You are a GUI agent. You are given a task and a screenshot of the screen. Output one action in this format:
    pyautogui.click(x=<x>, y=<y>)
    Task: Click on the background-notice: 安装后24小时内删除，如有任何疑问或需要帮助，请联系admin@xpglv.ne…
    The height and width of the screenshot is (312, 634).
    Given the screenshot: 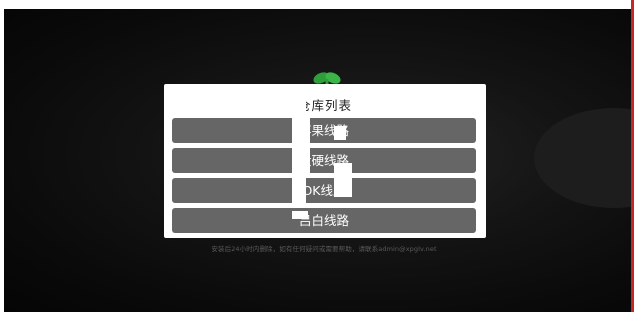 What is the action you would take?
    pyautogui.click(x=324, y=249)
    